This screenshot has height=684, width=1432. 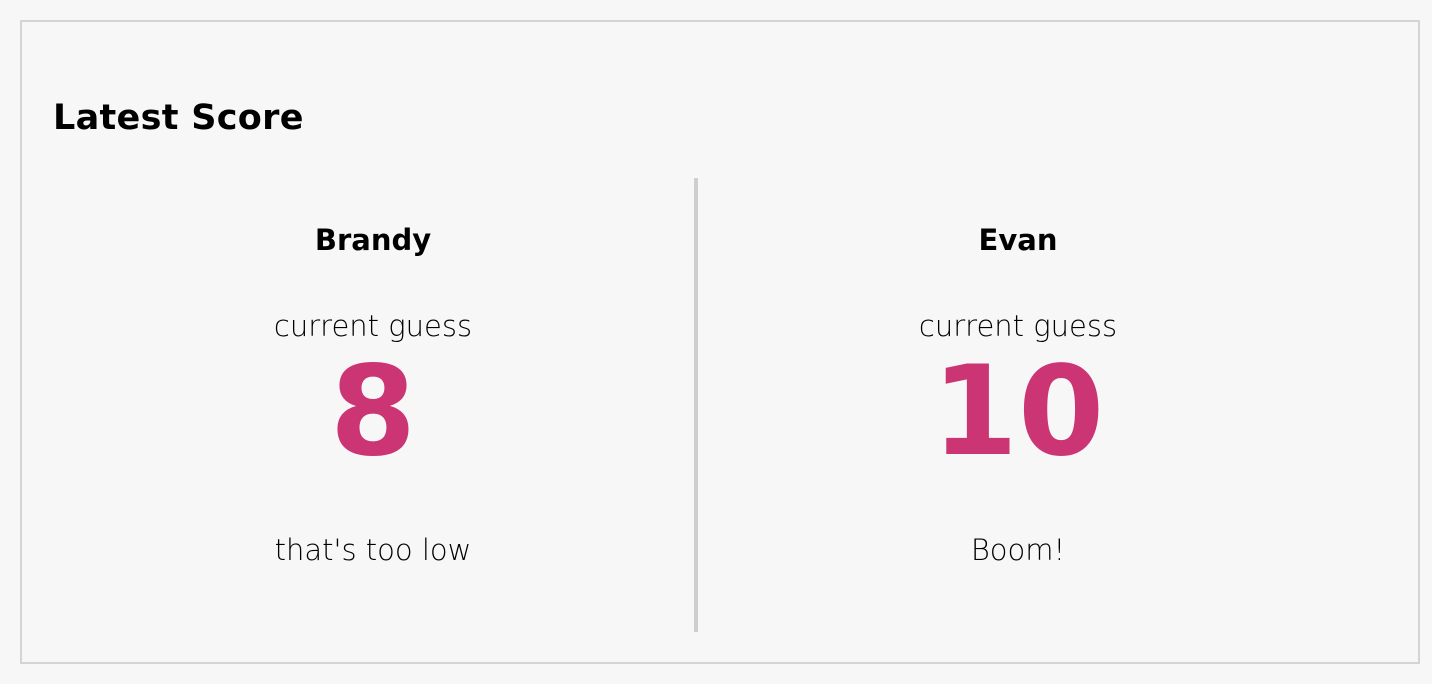 What do you see at coordinates (1018, 412) in the screenshot?
I see `guess-number: 10` at bounding box center [1018, 412].